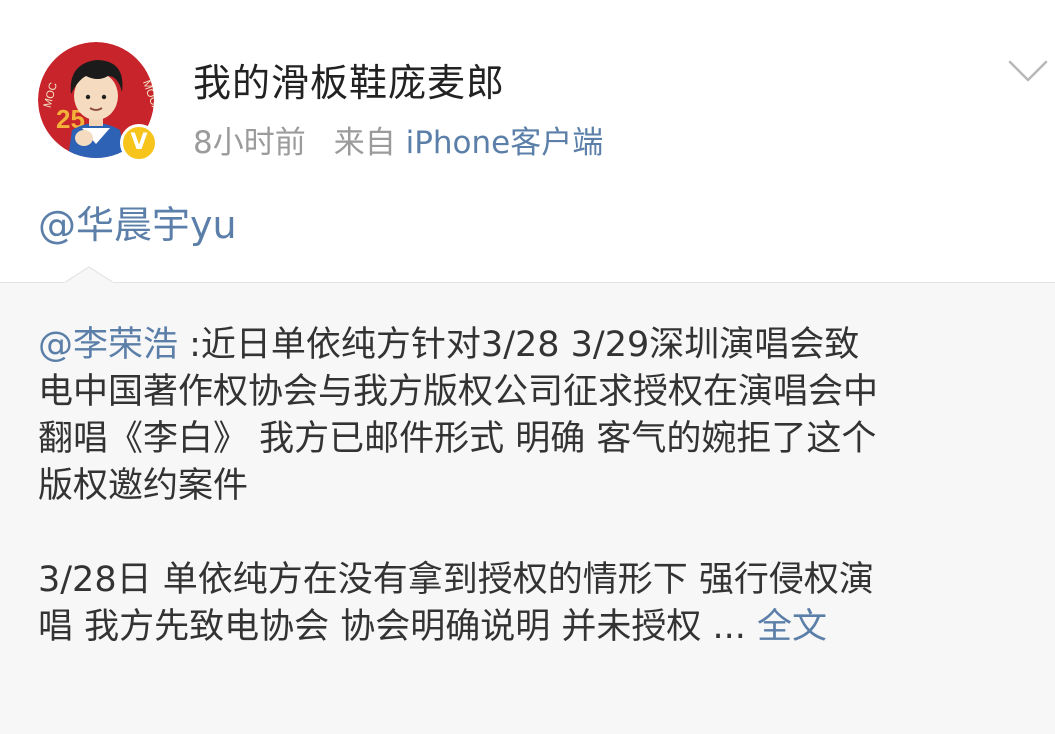 The width and height of the screenshot is (1055, 734). I want to click on repost-mention: @李荣浩, so click(108, 345).